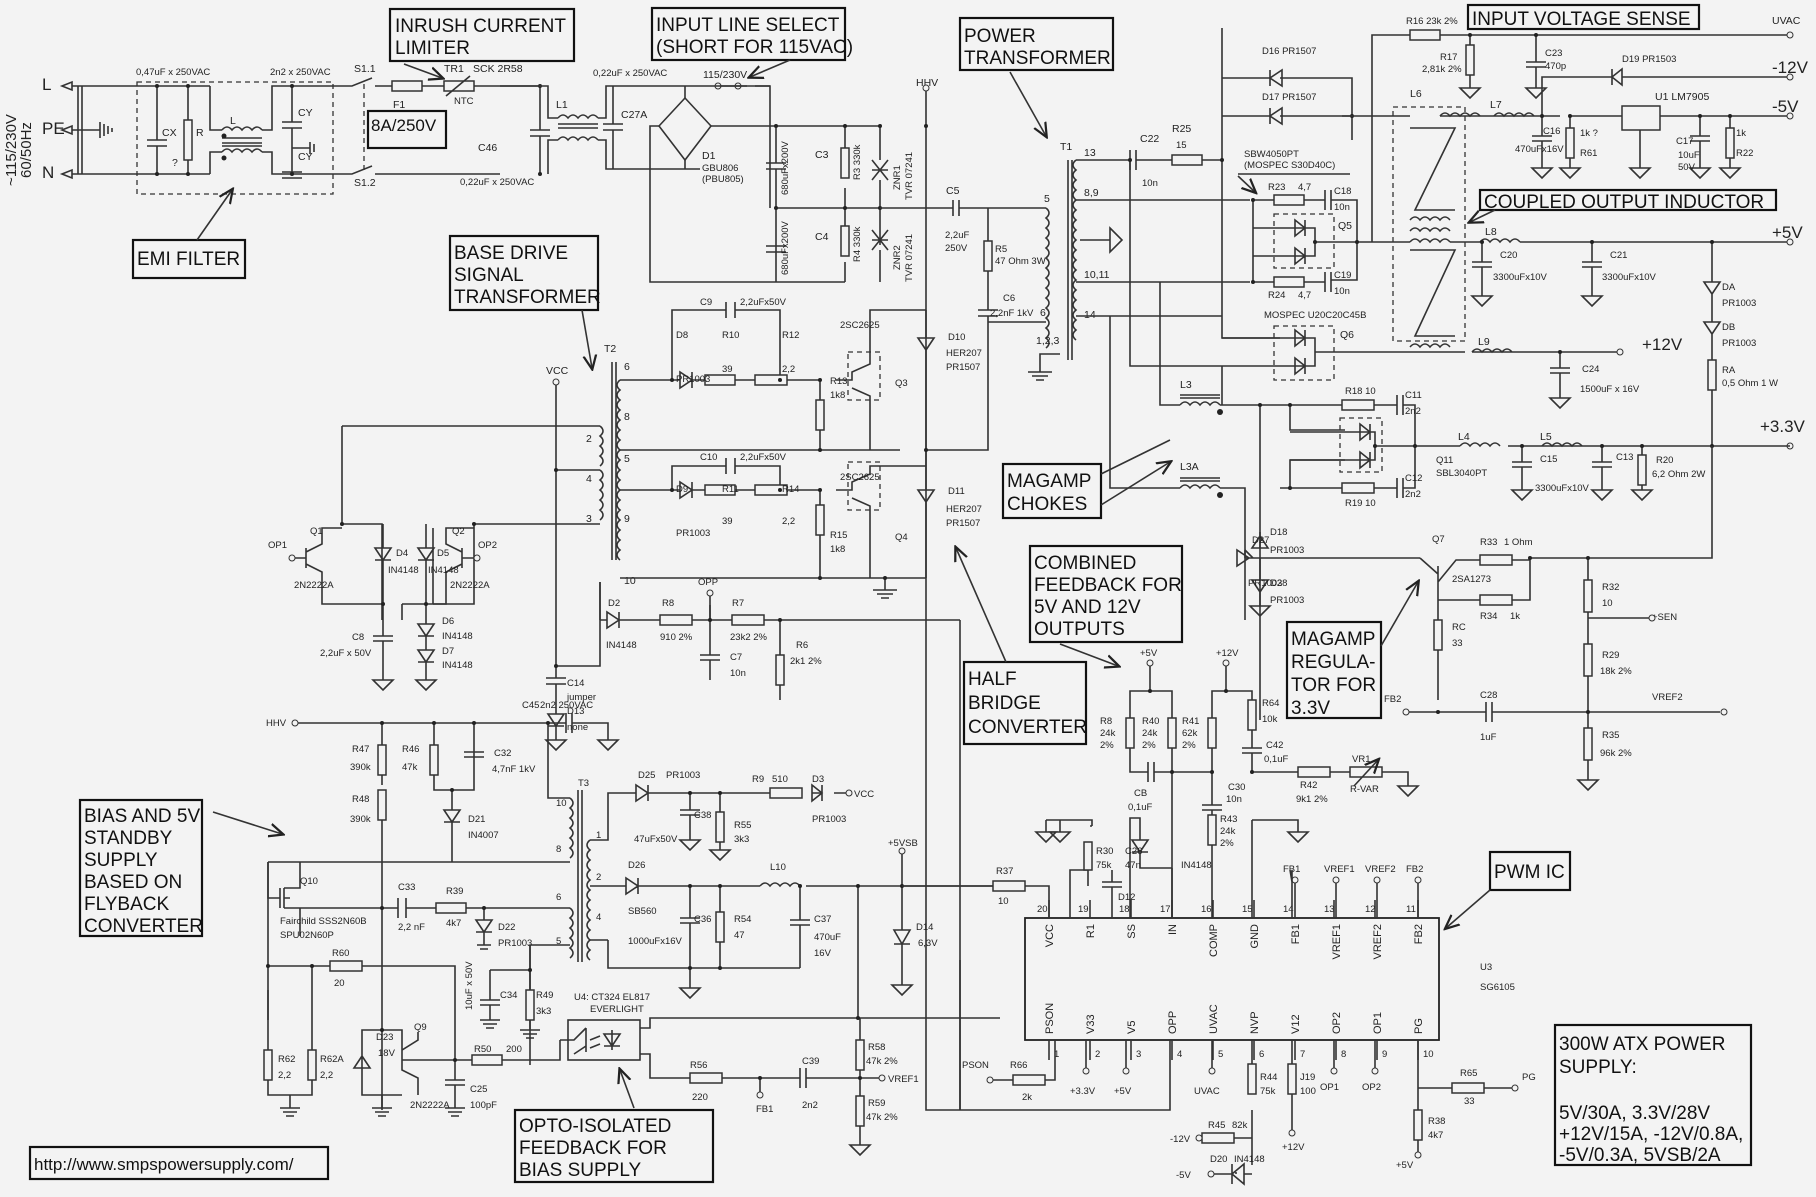 This screenshot has height=1197, width=1816. I want to click on d9-value: PR1003, so click(693, 533).